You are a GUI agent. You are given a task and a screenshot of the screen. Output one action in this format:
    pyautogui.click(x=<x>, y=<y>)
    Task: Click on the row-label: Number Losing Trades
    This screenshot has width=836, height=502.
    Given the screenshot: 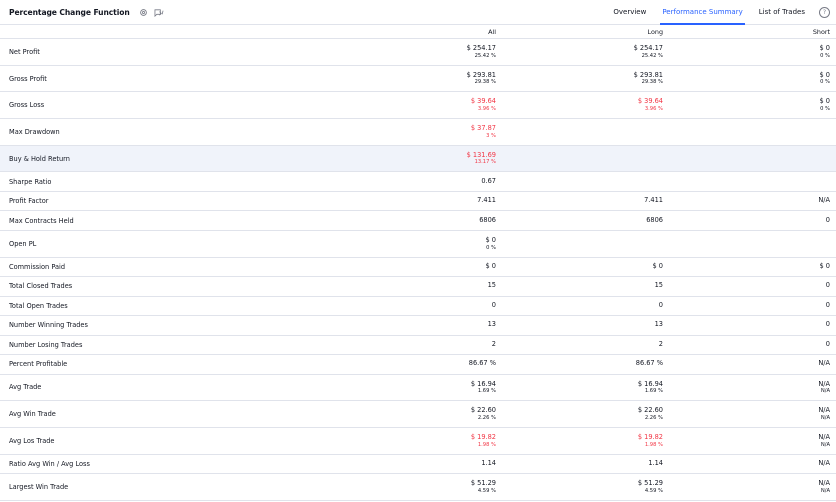 What is the action you would take?
    pyautogui.click(x=46, y=344)
    